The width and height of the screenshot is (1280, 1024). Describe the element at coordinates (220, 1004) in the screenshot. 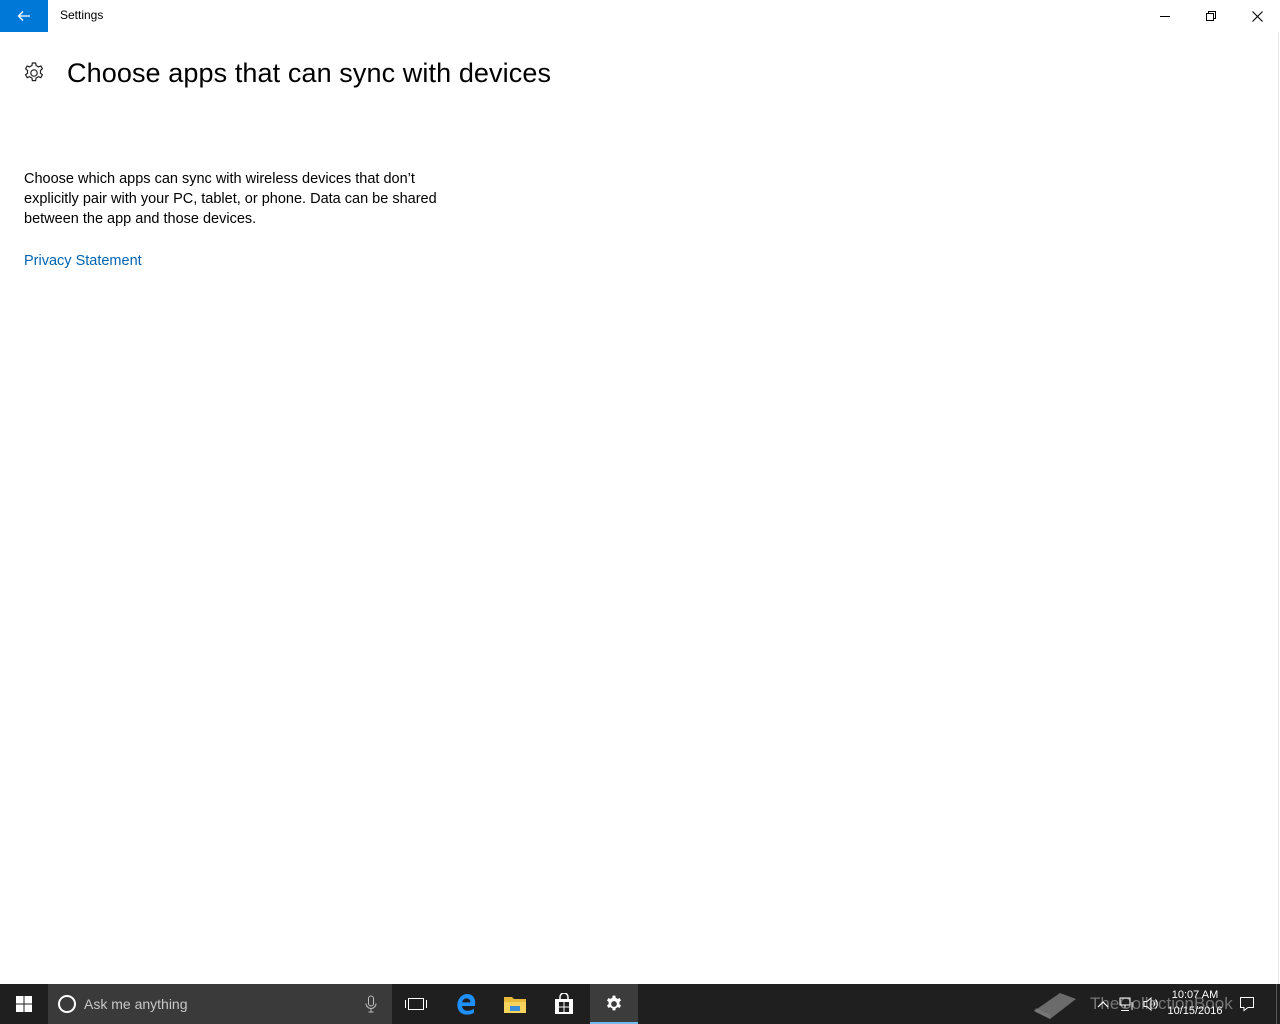

I see `cortana-search-box: Ask me anything` at that location.